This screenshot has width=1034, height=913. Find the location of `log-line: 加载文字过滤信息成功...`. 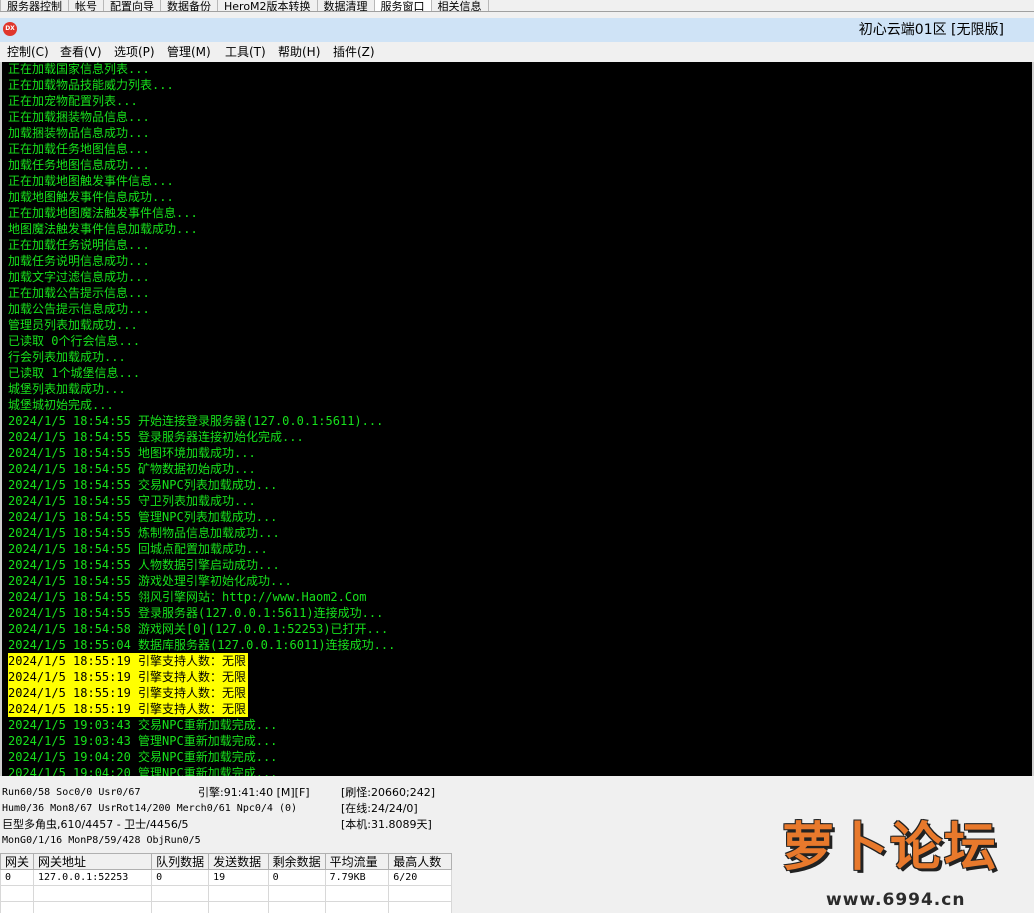

log-line: 加载文字过滤信息成功... is located at coordinates (79, 277).